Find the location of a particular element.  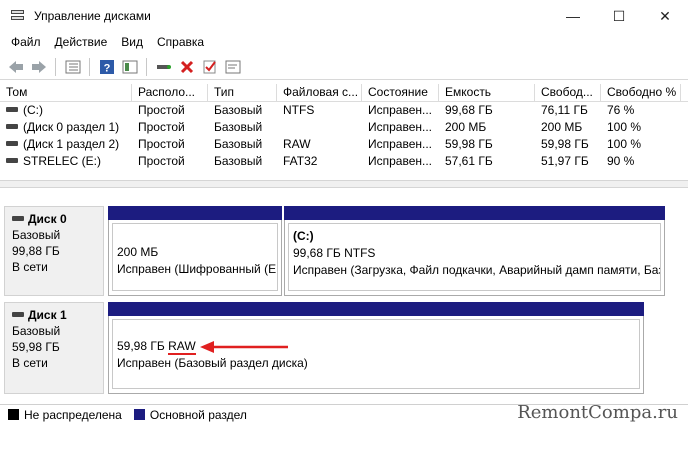

disk-management-icon is located at coordinates (18, 16).